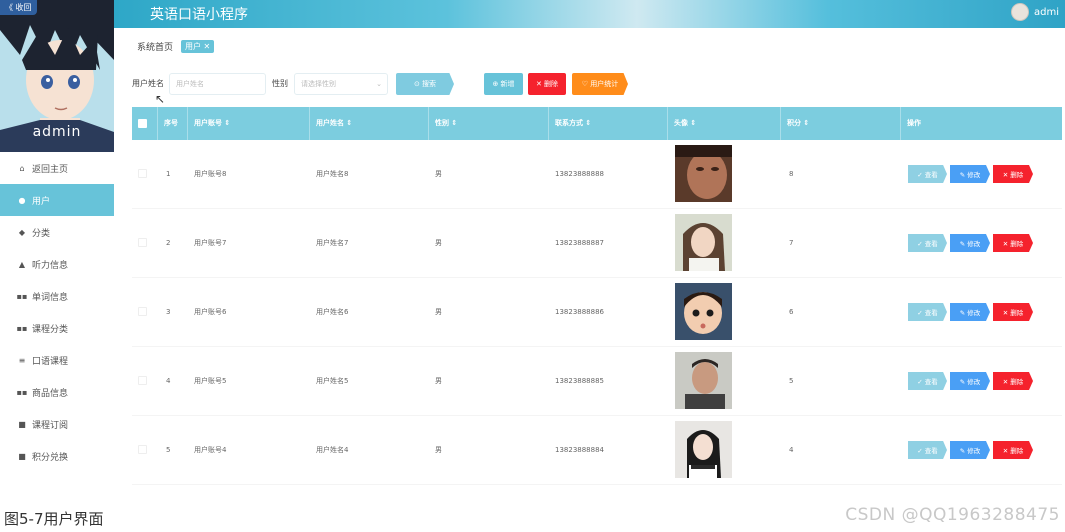 Image resolution: width=1065 pixels, height=532 pixels. What do you see at coordinates (50, 265) in the screenshot?
I see `sidebar-item-label: 听力信息` at bounding box center [50, 265].